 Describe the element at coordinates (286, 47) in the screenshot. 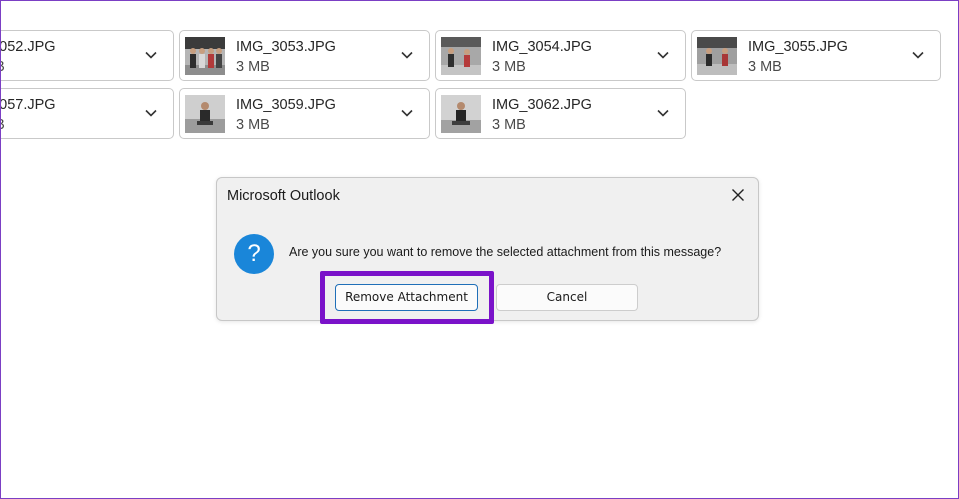

I see `attachment-name: IMG_3053.JPG` at that location.